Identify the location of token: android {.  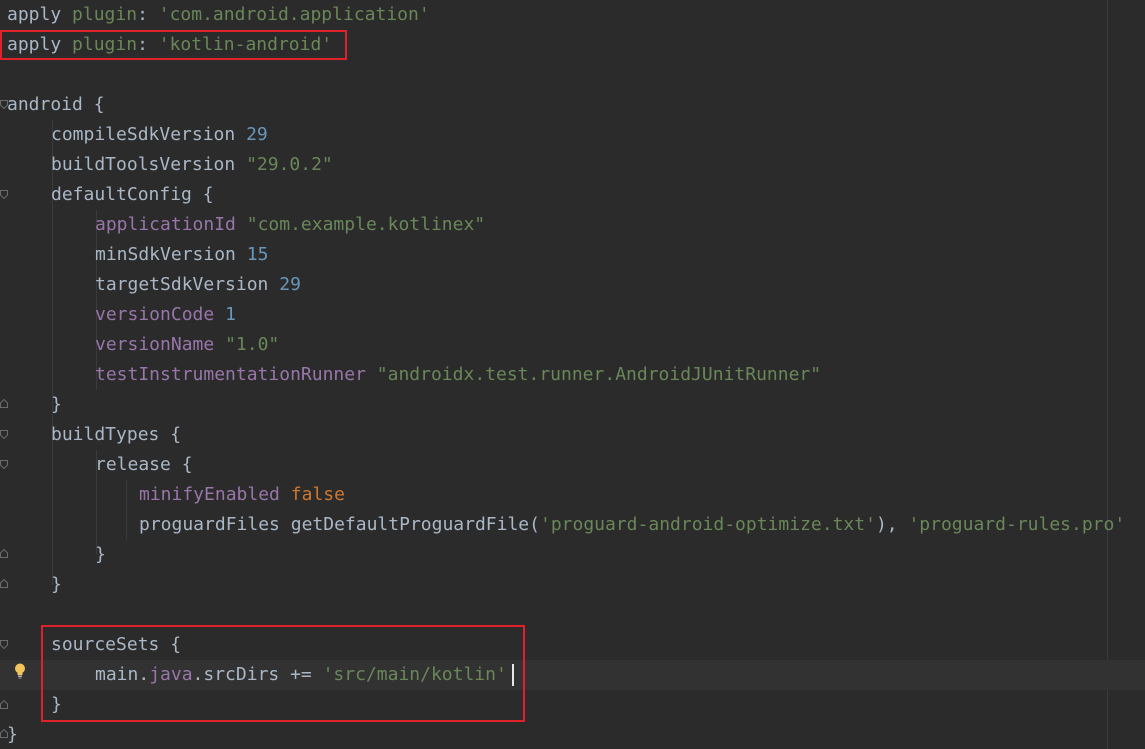
(56, 104).